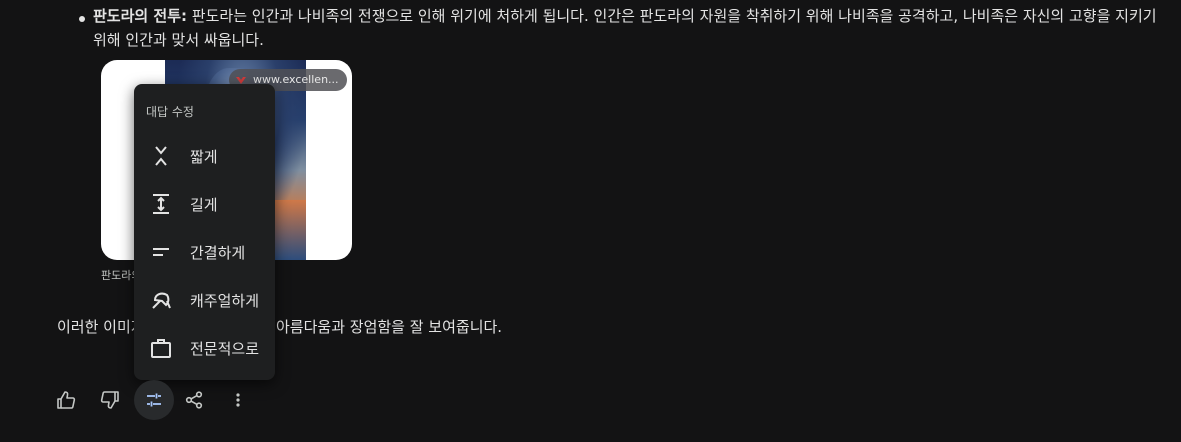 This screenshot has width=1181, height=442. What do you see at coordinates (161, 156) in the screenshot?
I see `shorter-icon` at bounding box center [161, 156].